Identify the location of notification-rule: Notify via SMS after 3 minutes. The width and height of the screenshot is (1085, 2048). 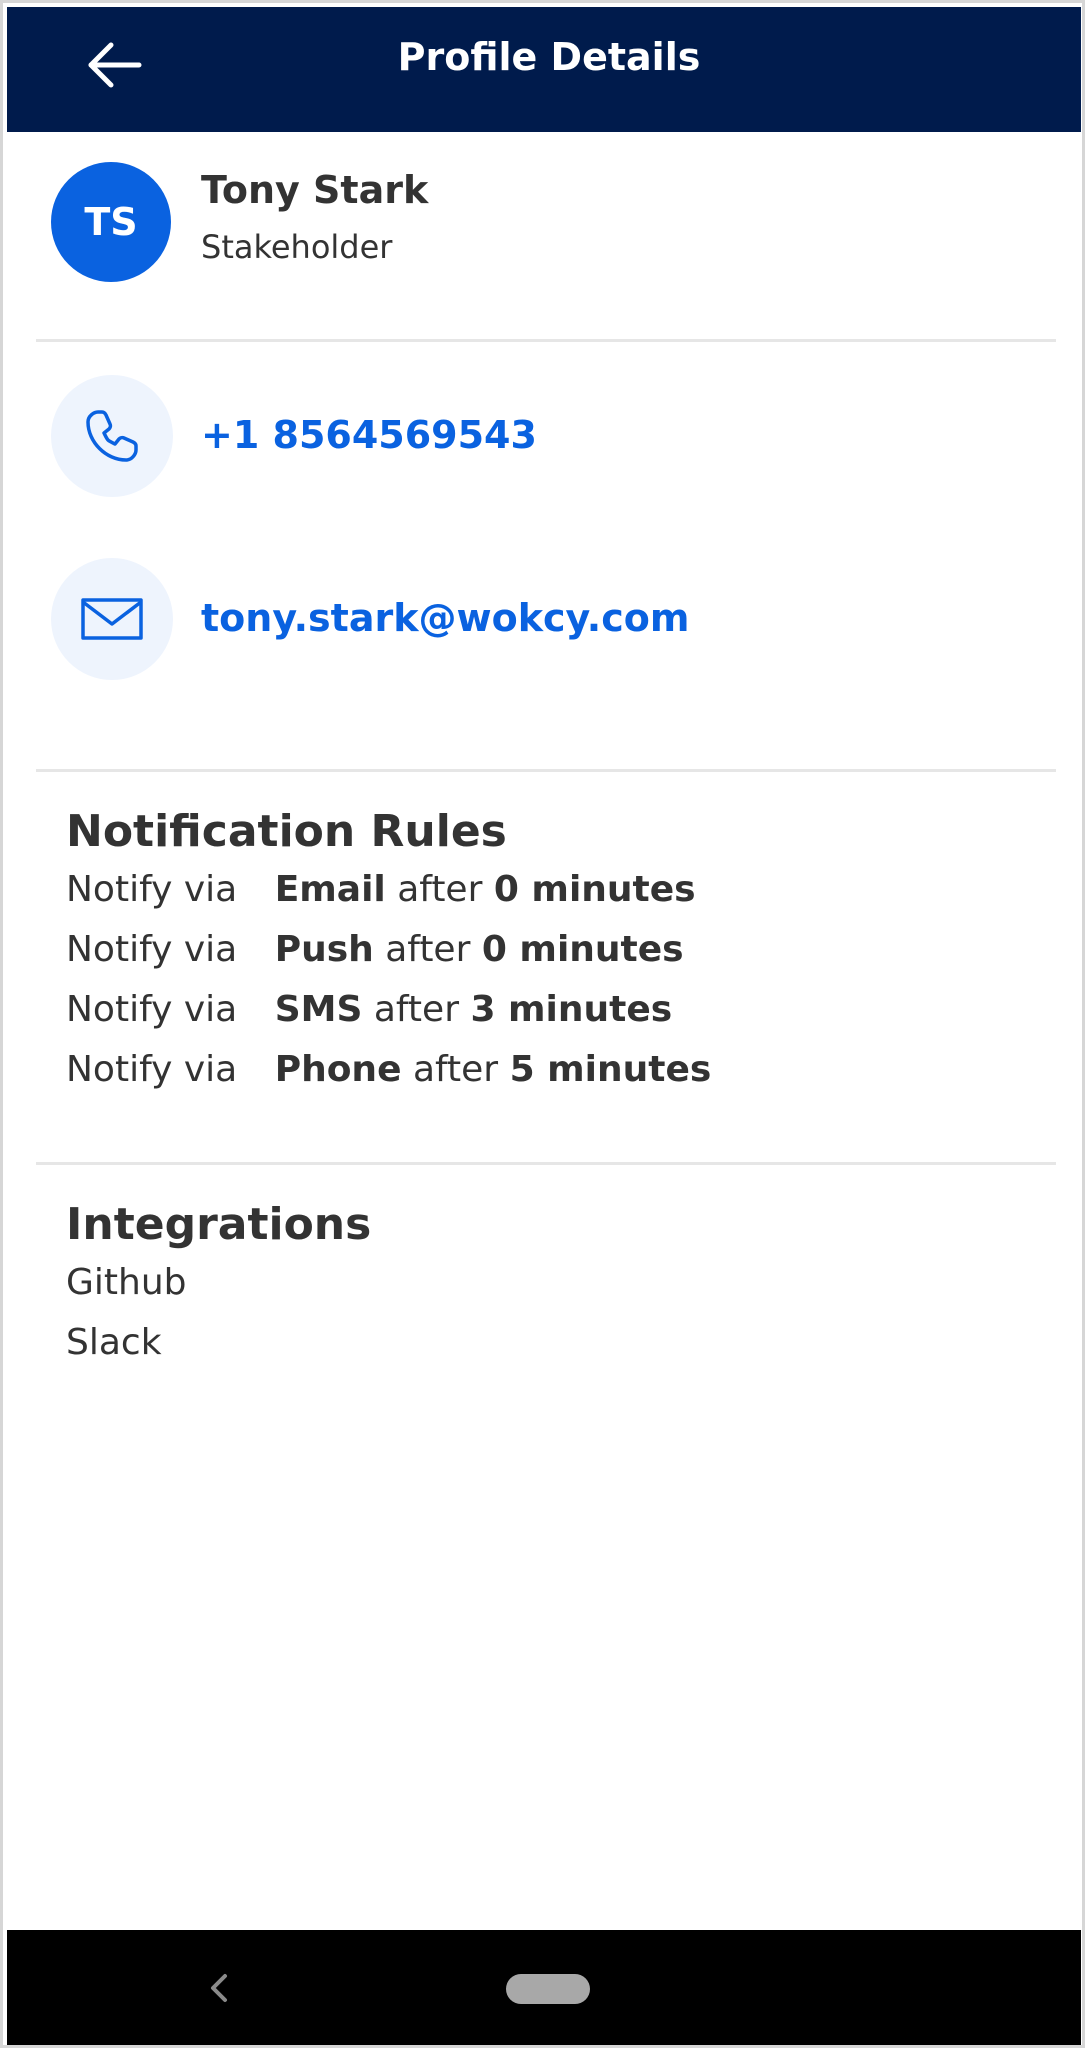
(546, 1010).